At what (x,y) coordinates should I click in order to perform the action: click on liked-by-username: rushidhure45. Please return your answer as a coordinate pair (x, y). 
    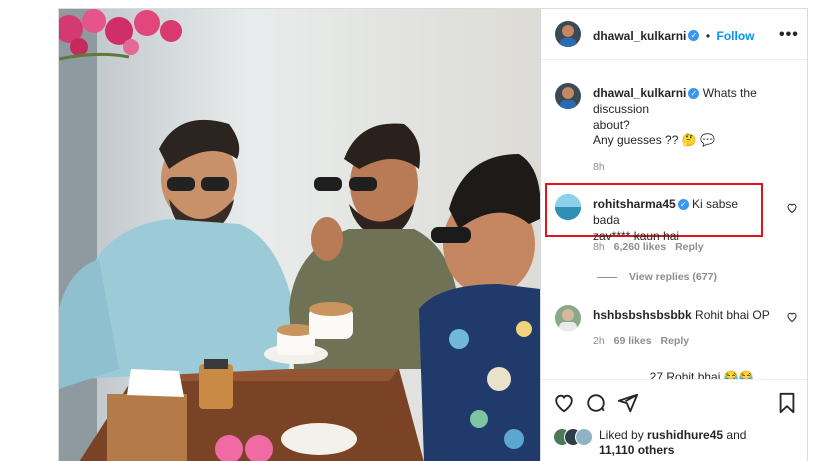
    Looking at the image, I should click on (685, 435).